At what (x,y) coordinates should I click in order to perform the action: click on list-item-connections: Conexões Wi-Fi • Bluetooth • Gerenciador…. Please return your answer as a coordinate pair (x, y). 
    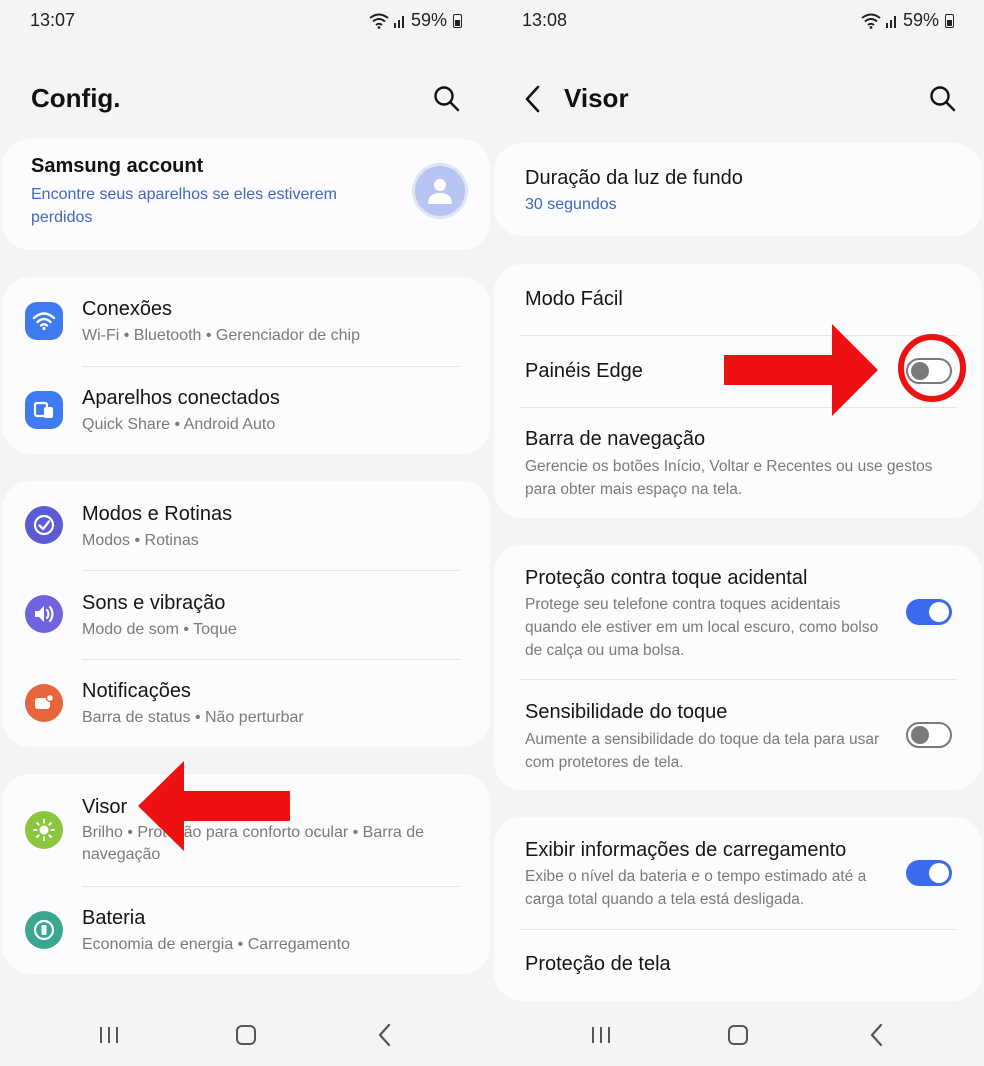
    Looking at the image, I should click on (246, 321).